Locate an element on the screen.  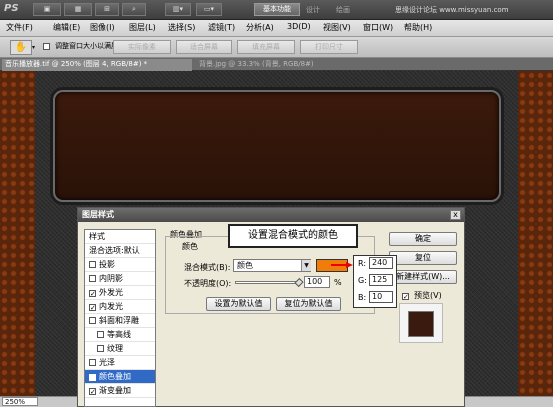
minibridge-icon: ▦ is located at coordinates (78, 9).